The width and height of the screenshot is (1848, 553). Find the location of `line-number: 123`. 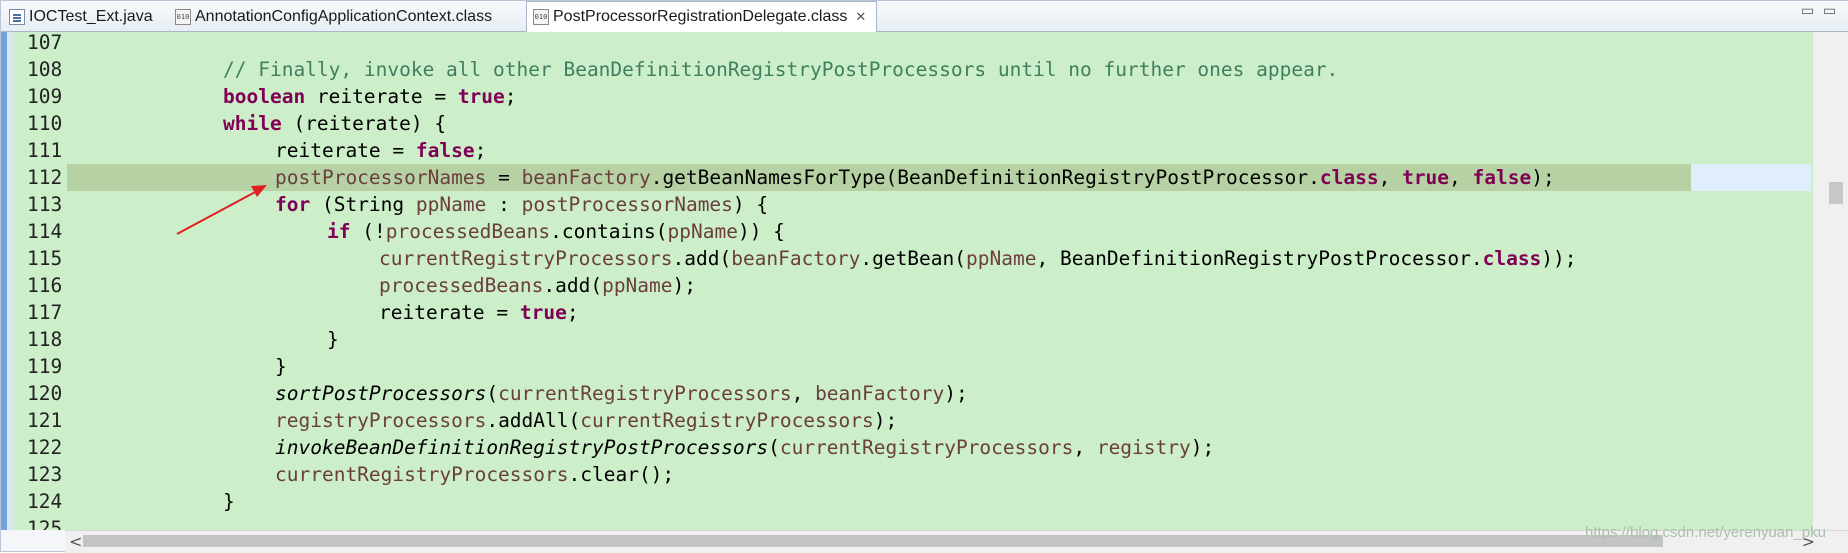

line-number: 123 is located at coordinates (45, 474).